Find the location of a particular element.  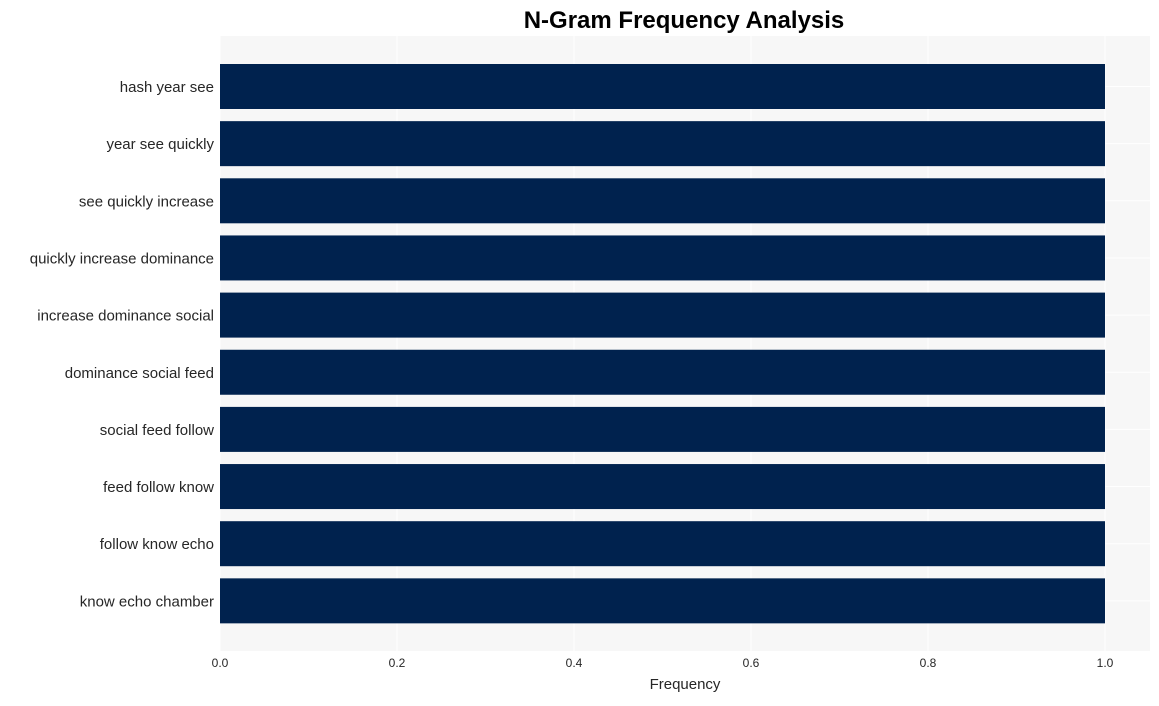

y-tick-label-7: feed follow know is located at coordinates (158, 487).